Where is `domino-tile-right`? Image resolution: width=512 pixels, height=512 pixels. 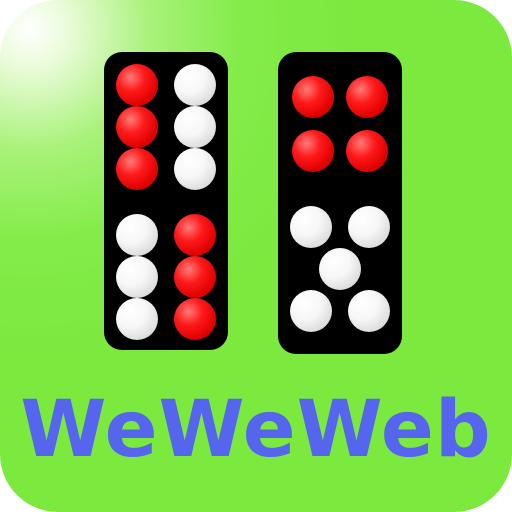 domino-tile-right is located at coordinates (340, 203).